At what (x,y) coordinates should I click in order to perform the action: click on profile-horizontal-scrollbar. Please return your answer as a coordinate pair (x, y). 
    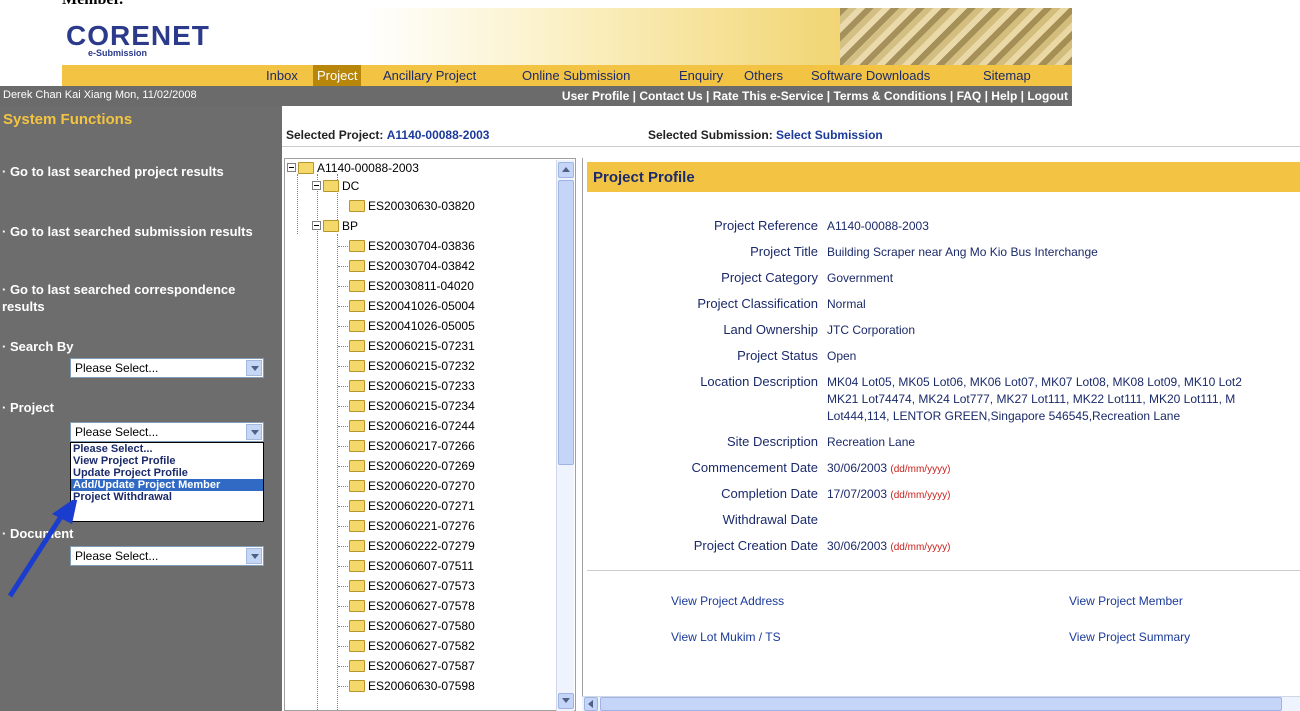
    Looking at the image, I should click on (941, 703).